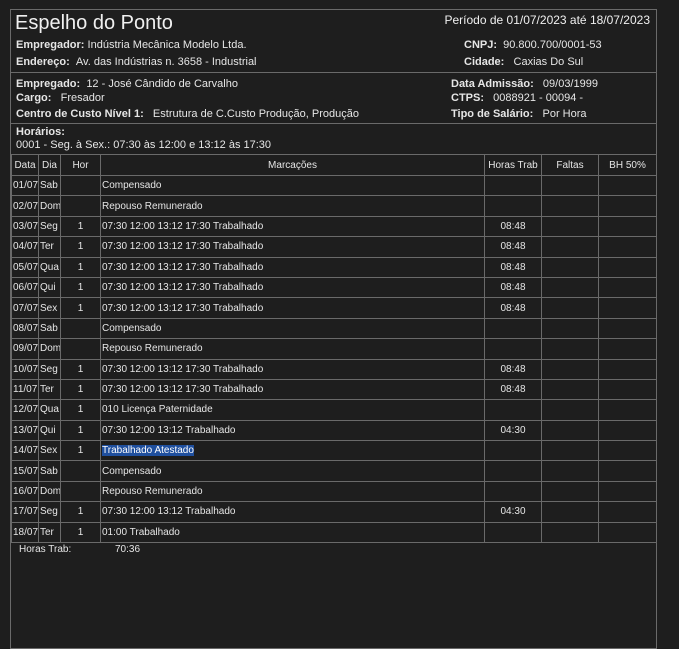 This screenshot has height=649, width=679. Describe the element at coordinates (48, 430) in the screenshot. I see `cell-dia-text: Qui` at that location.